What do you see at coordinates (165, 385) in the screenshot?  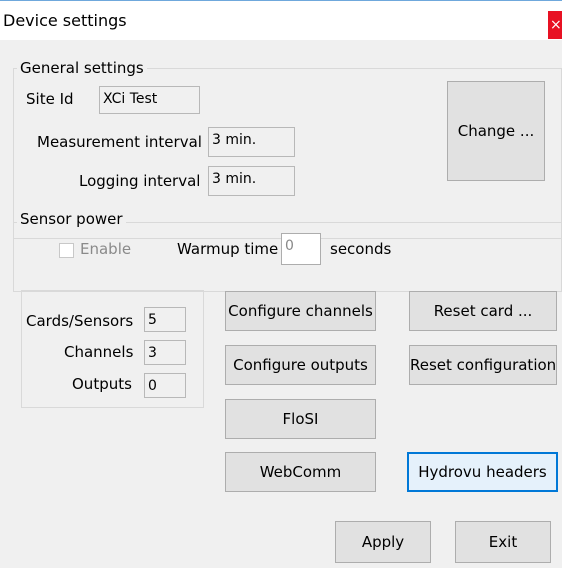 I see `outputs-field: 0` at bounding box center [165, 385].